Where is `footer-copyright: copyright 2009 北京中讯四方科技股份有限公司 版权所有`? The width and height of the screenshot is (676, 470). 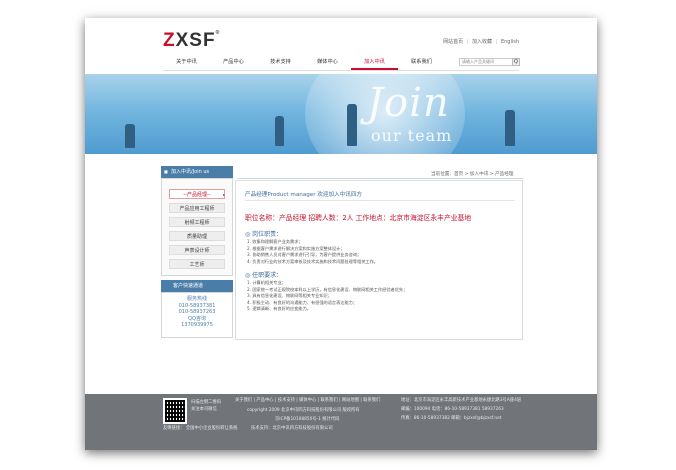 footer-copyright: copyright 2009 北京中讯四方科技股份有限公司 版权所有 is located at coordinates (303, 410).